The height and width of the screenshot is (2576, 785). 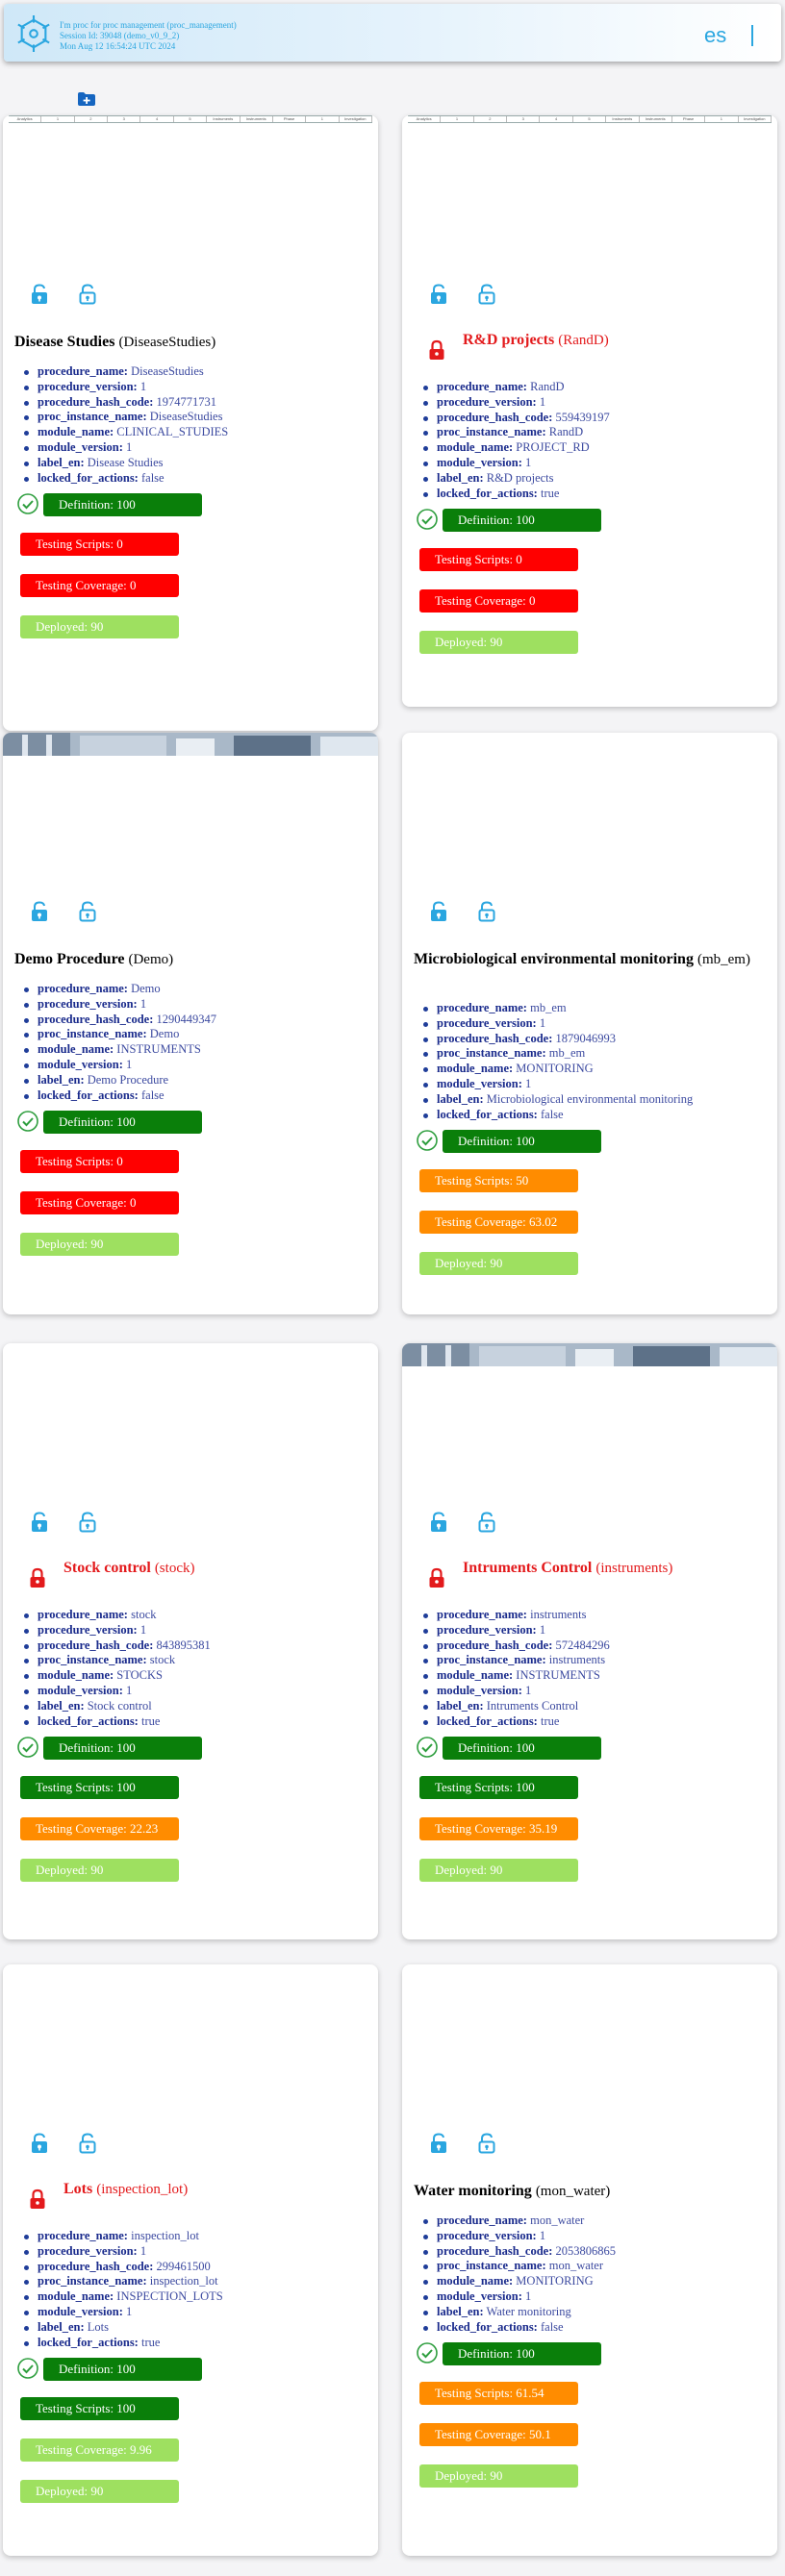 What do you see at coordinates (558, 1054) in the screenshot?
I see `property-item: proc_instance_name: mb_em` at bounding box center [558, 1054].